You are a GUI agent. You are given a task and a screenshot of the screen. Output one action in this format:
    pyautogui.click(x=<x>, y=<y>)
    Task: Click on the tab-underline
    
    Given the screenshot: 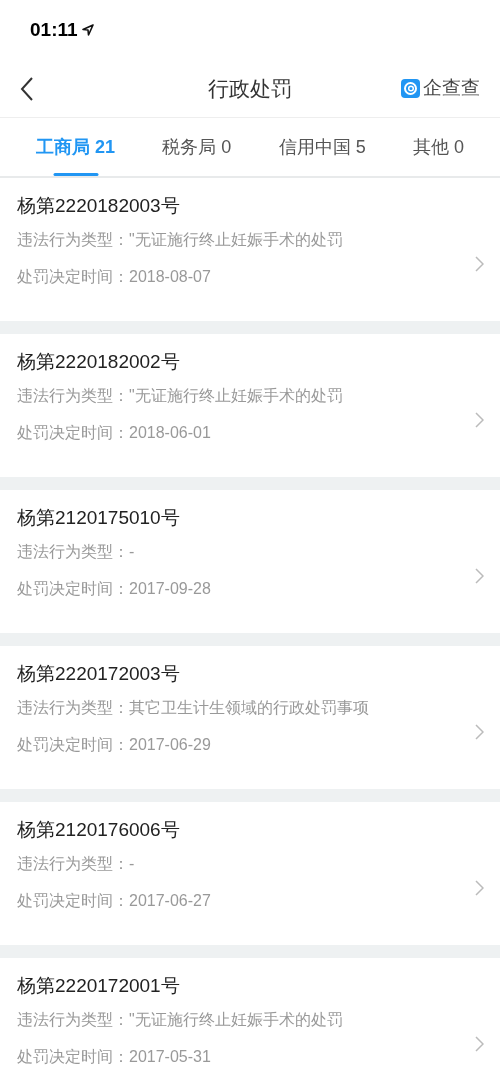 What is the action you would take?
    pyautogui.click(x=75, y=174)
    